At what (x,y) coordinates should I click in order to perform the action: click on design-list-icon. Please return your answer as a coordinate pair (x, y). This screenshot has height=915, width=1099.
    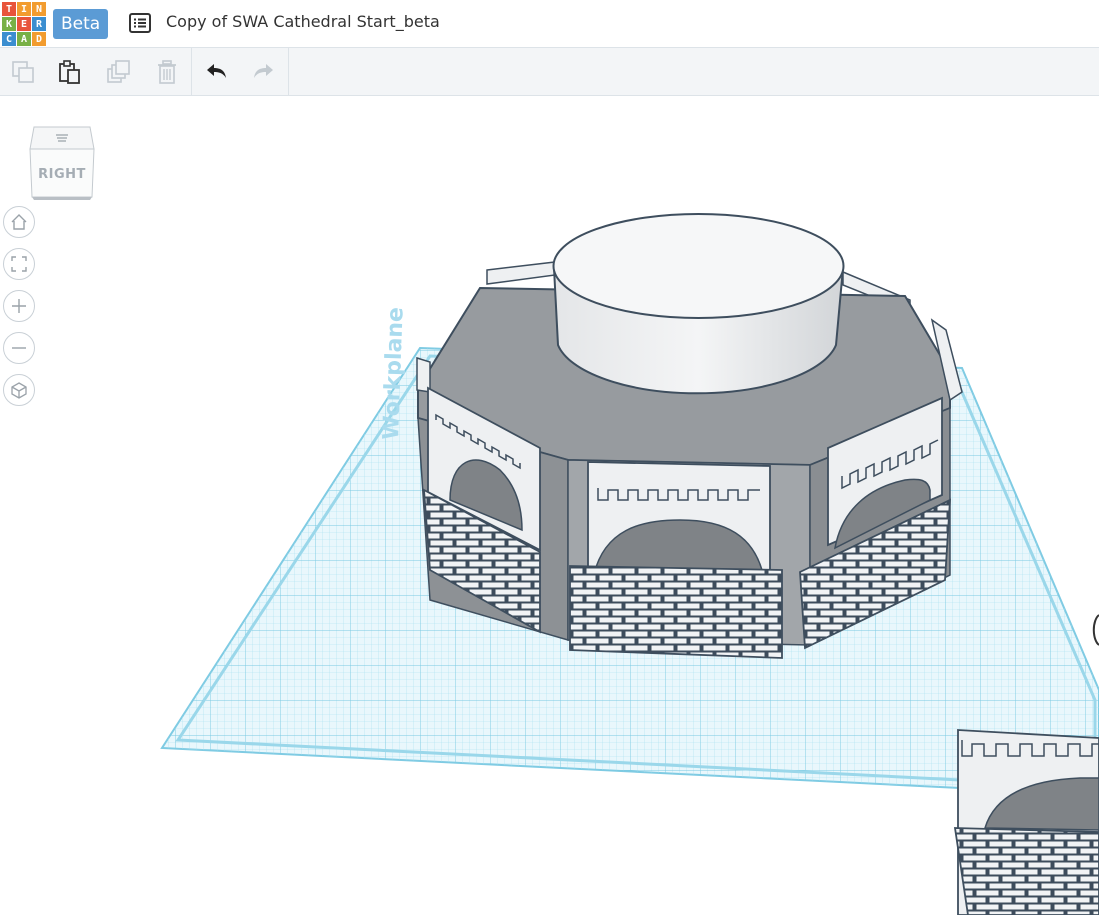
    Looking at the image, I should click on (140, 23).